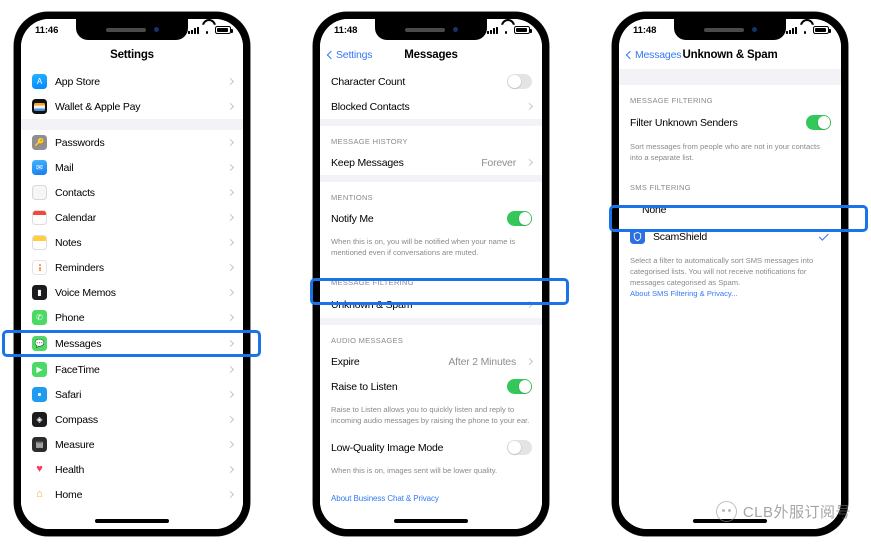 The width and height of the screenshot is (871, 548). I want to click on nav-bar-unknown-spam: Messages Unknown & Spam, so click(730, 55).